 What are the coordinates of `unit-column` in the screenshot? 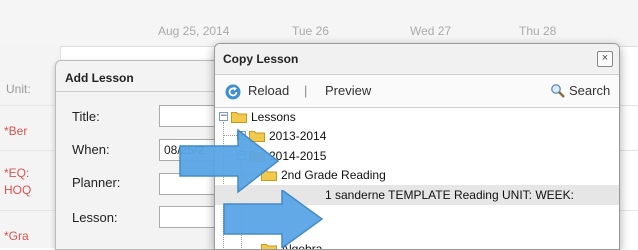 It's located at (30, 147).